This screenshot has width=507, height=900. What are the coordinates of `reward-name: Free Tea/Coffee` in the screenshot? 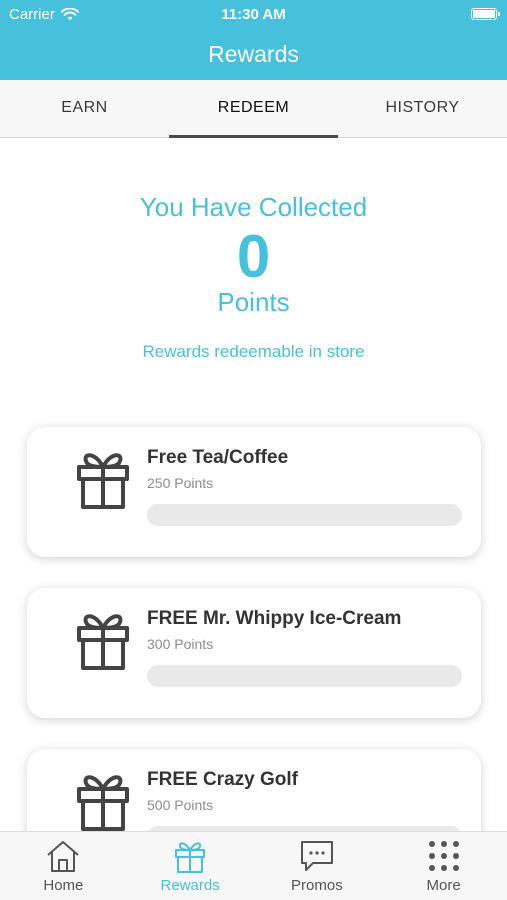 It's located at (218, 457).